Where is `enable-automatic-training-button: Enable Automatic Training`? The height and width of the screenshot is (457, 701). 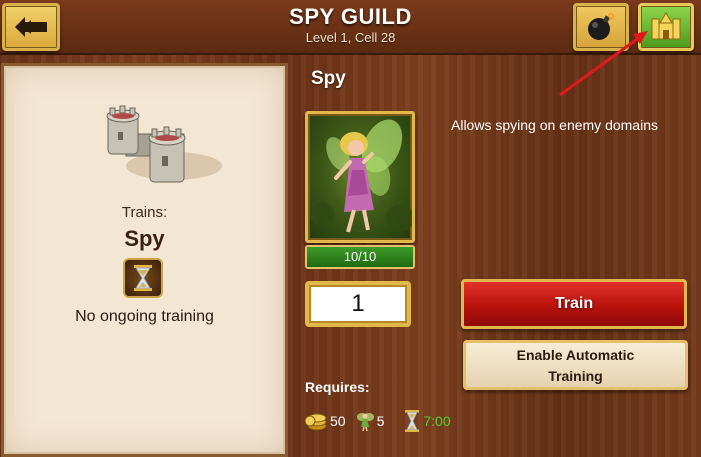
enable-automatic-training-button: Enable Automatic Training is located at coordinates (575, 365).